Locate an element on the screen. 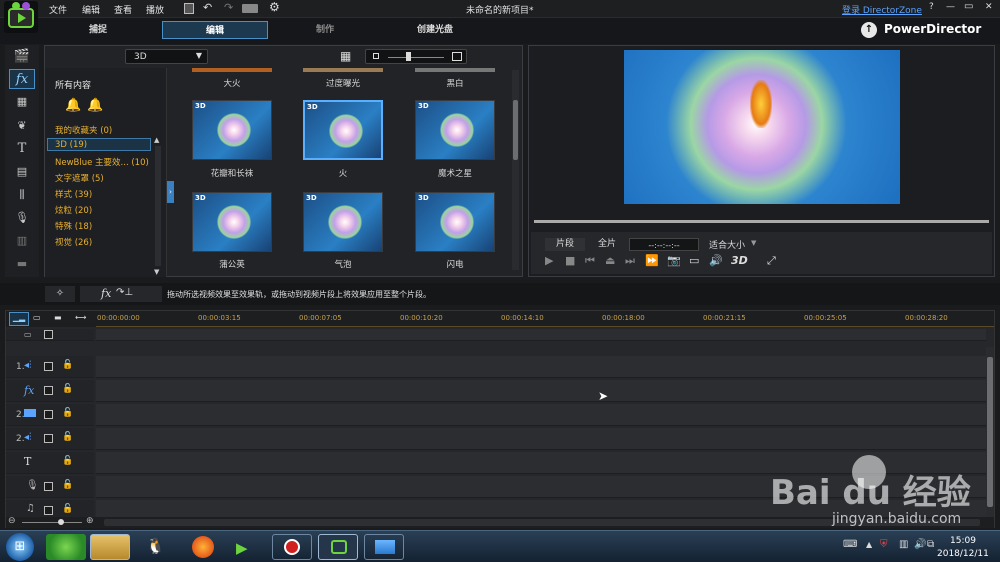 Image resolution: width=1000 pixels, height=562 pixels. resolution-icon is located at coordinates (250, 8).